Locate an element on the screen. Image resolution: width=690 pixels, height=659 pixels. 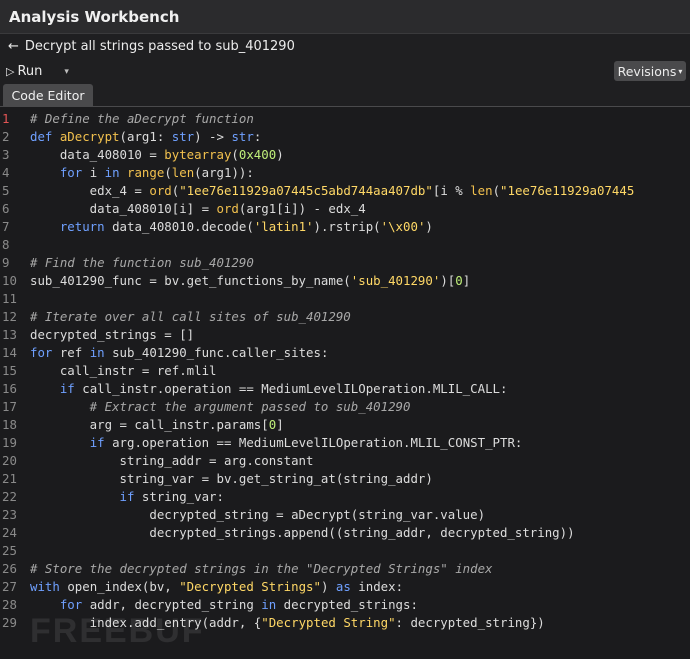
code-text: data_408010[i] = ord(arg1[i]) - edx_4 is located at coordinates (198, 209).